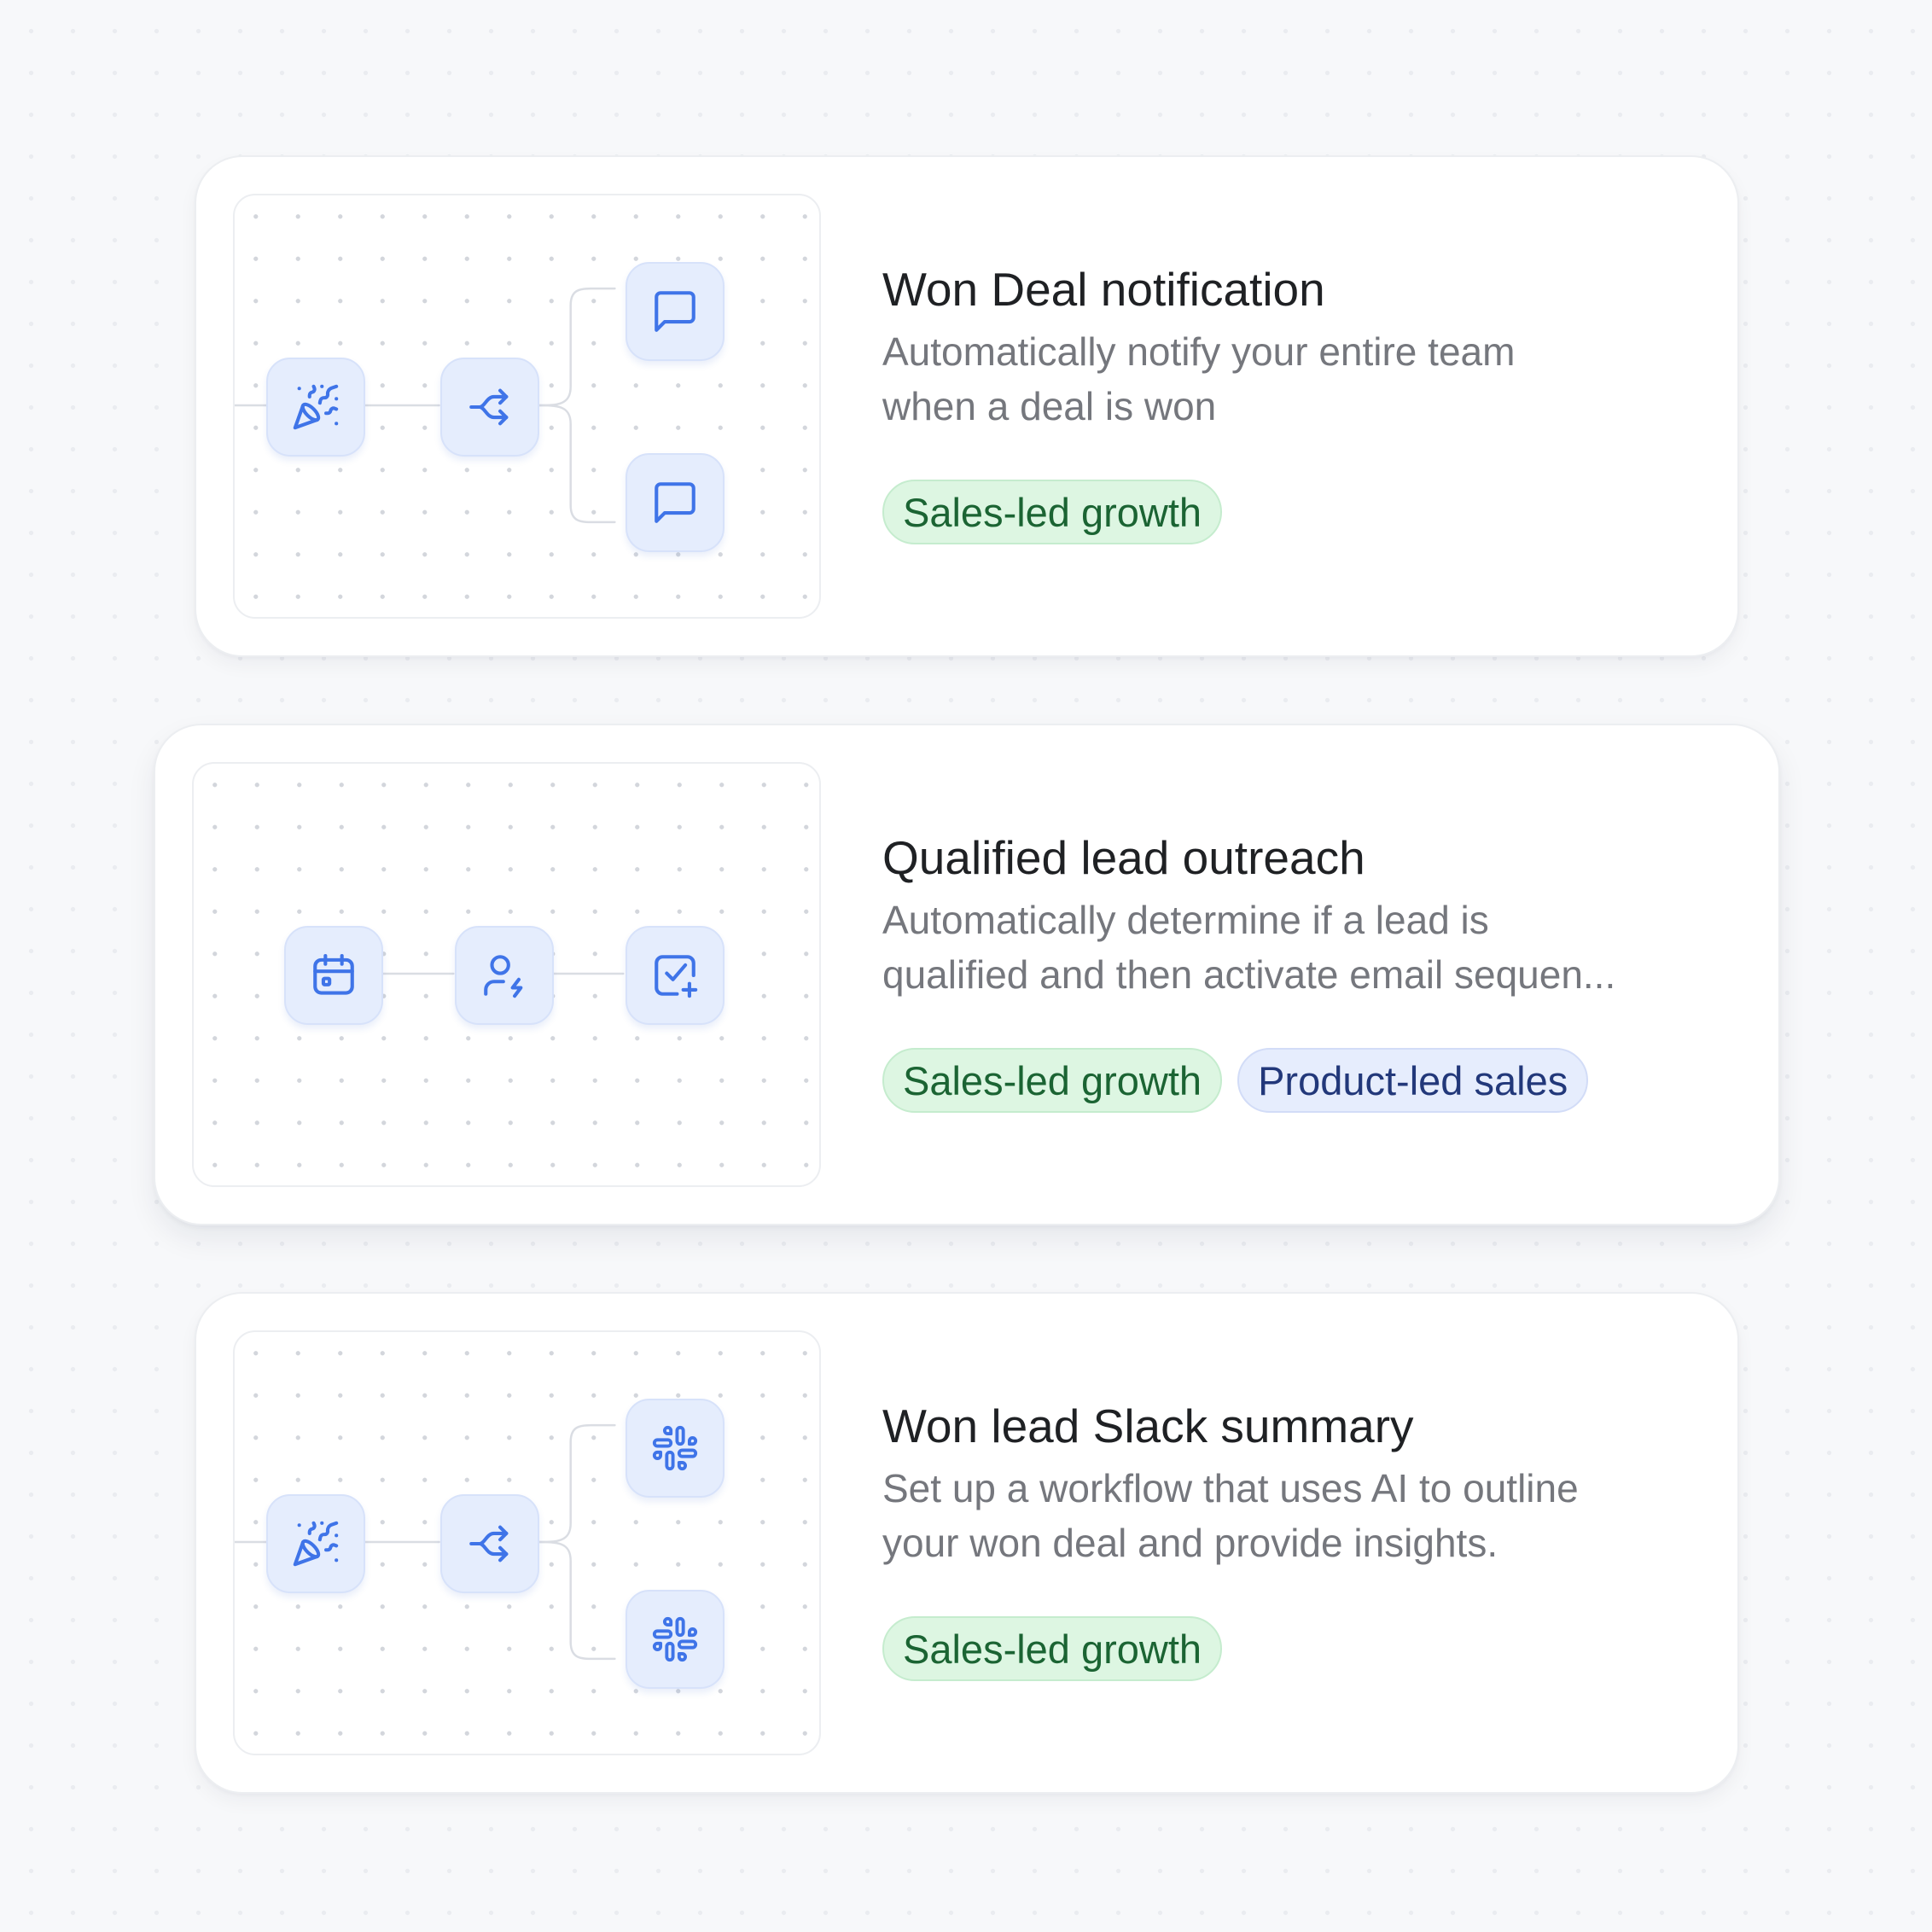 Image resolution: width=1932 pixels, height=1932 pixels. I want to click on tag-list: Sales-led growth Product-led sales, so click(1300, 1080).